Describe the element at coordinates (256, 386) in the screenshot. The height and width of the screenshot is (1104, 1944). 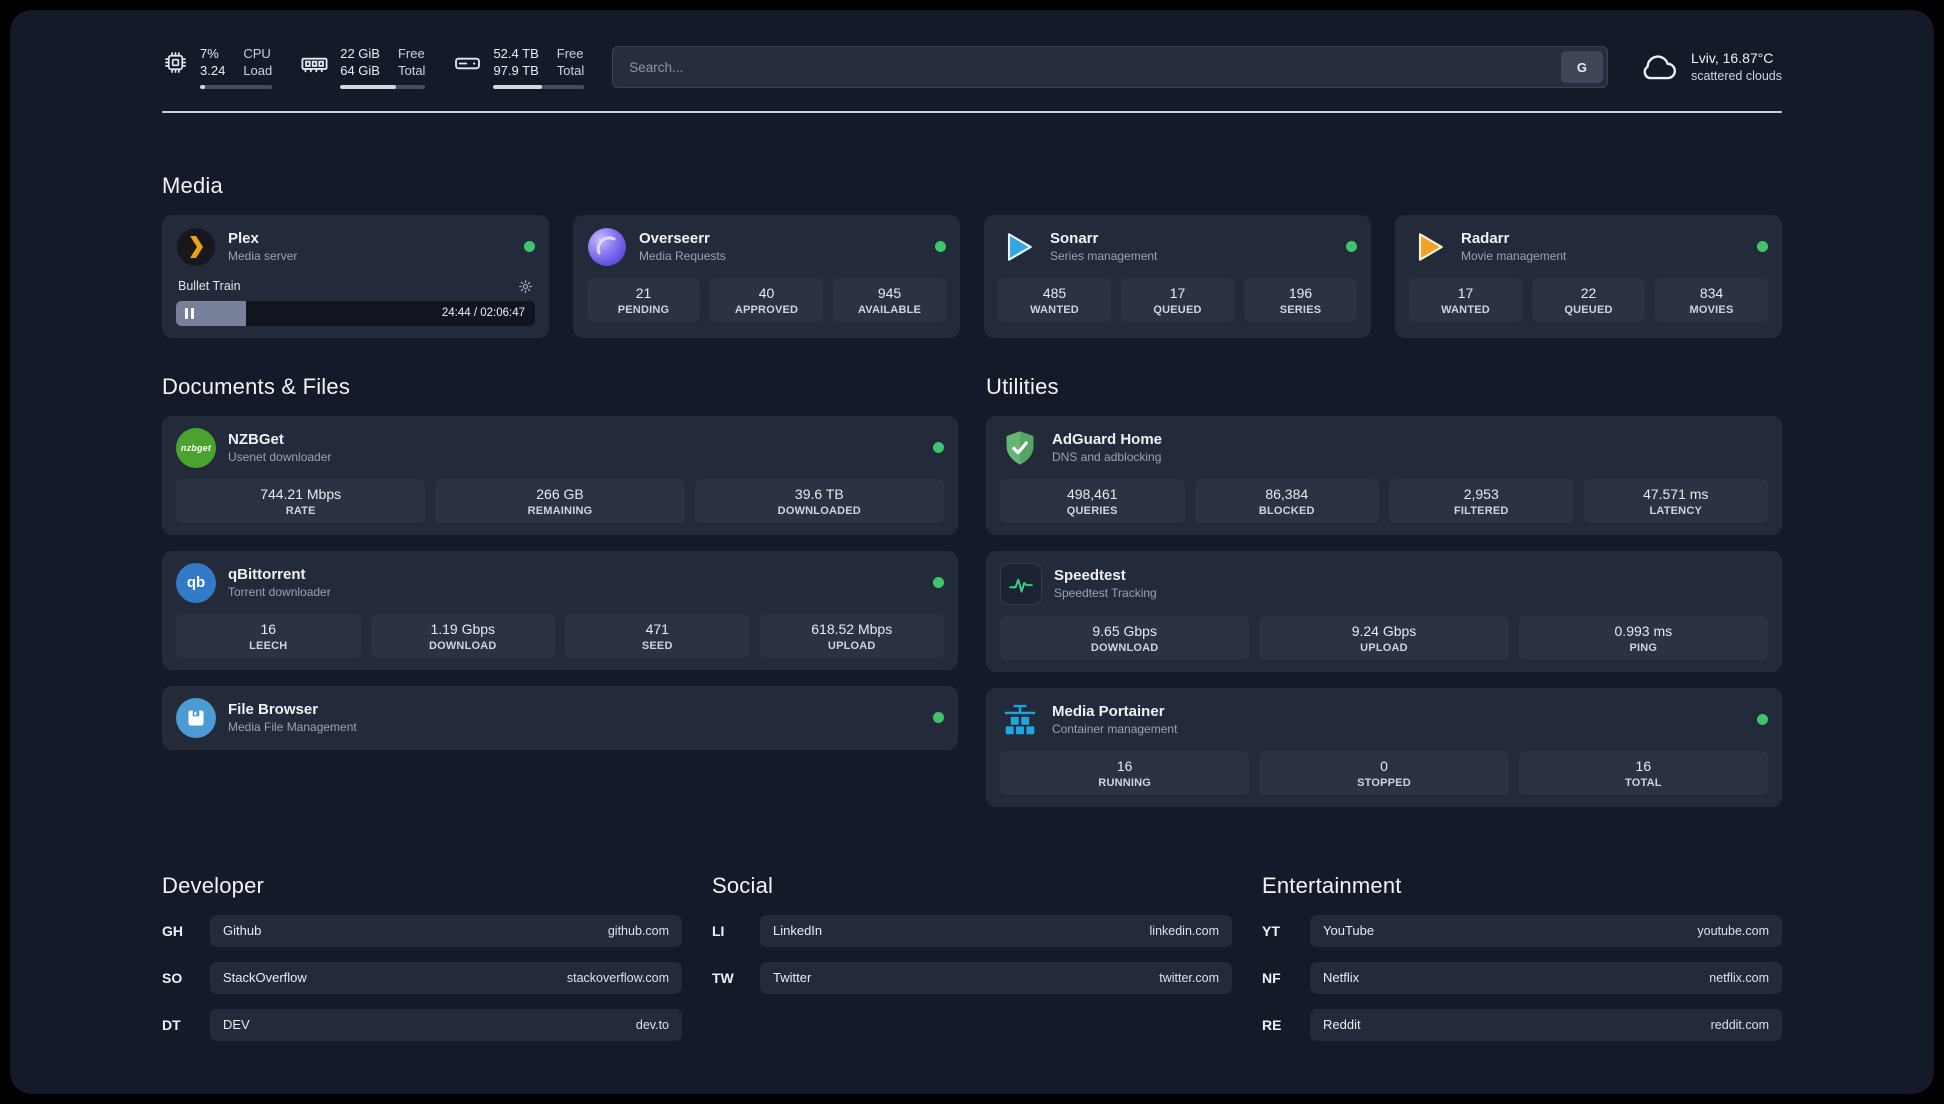
I see `section-title-documents: Documents & Files` at that location.